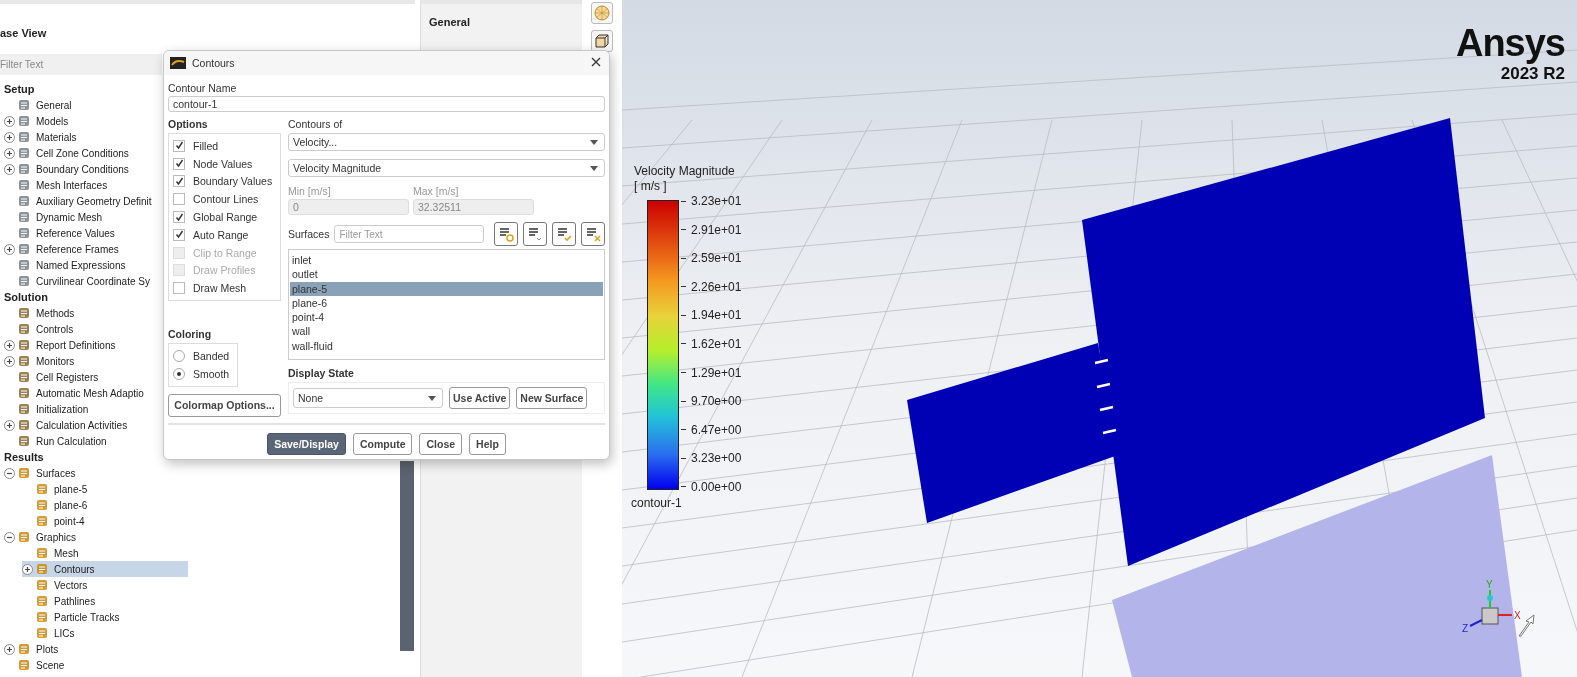  Describe the element at coordinates (34, 665) in the screenshot. I see `tree-item: Scene` at that location.